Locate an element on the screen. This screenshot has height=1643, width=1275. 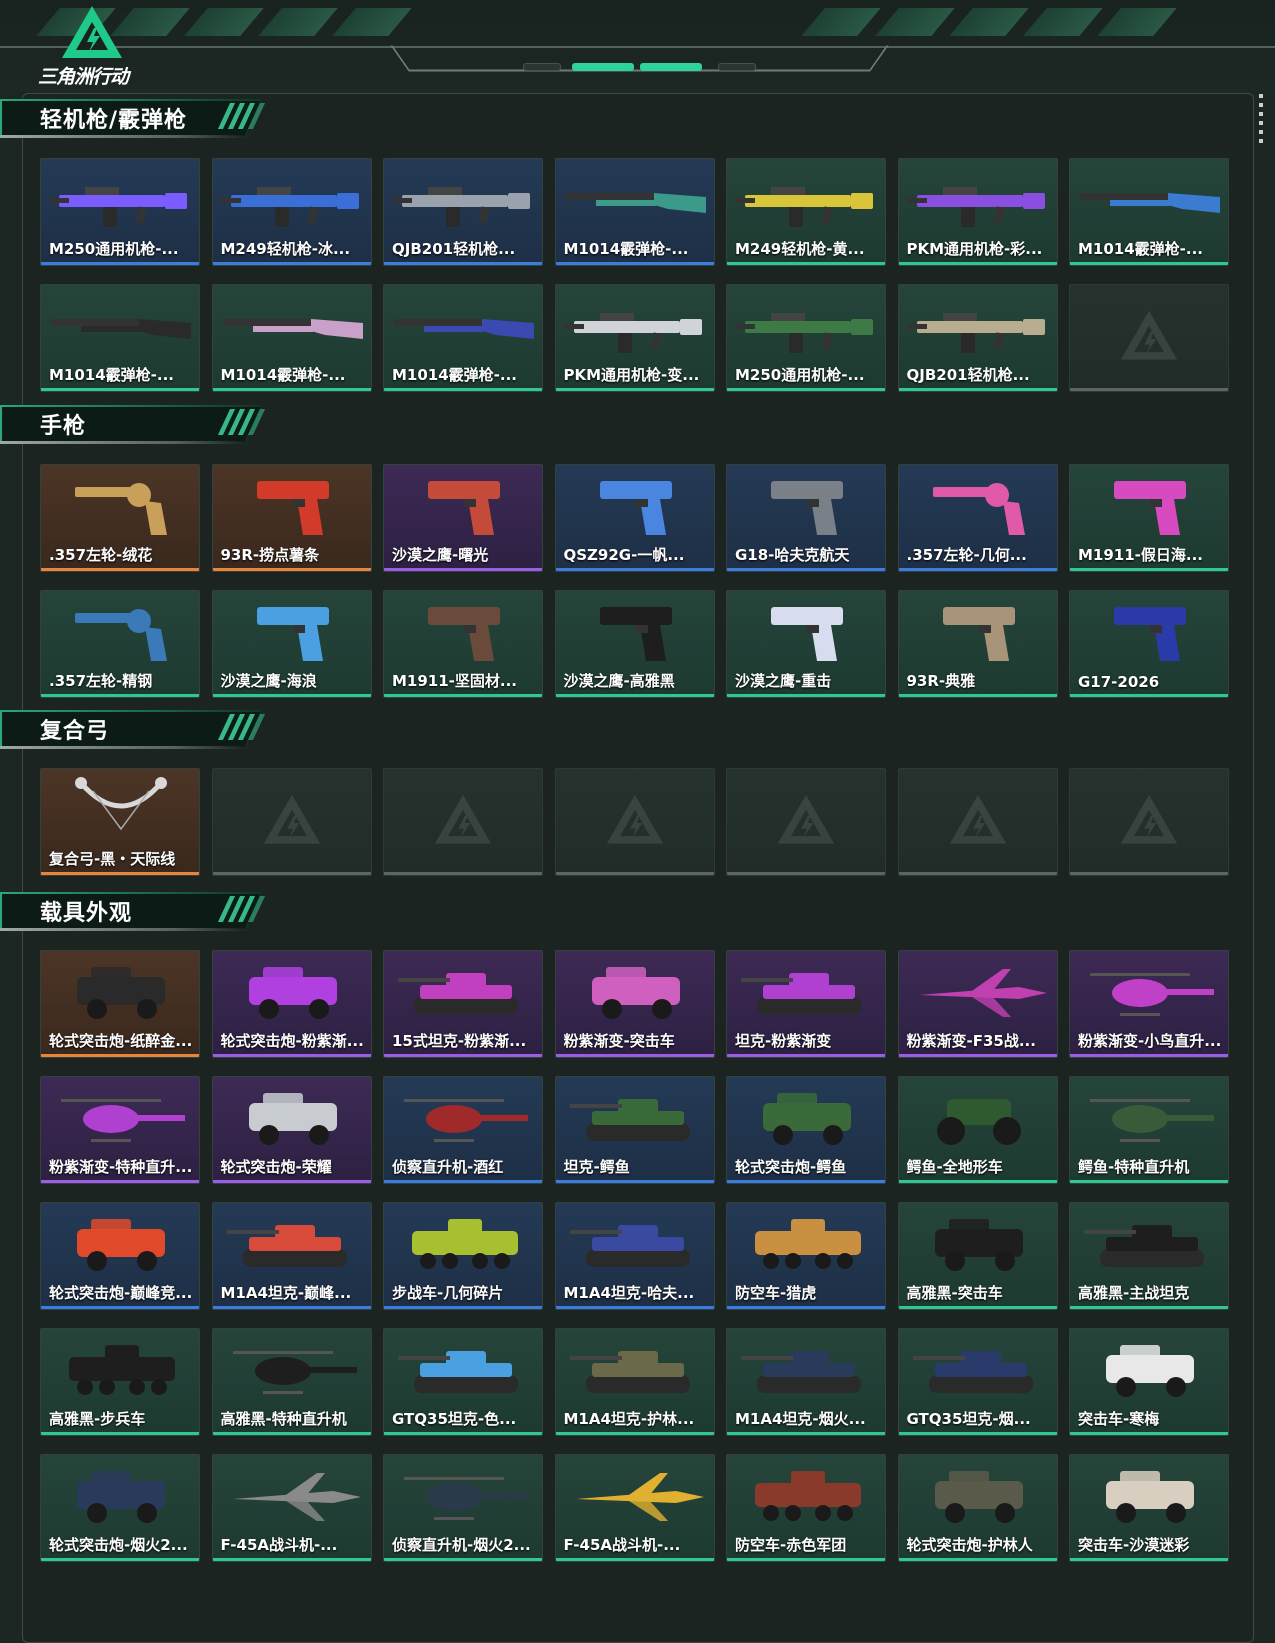
atv-icon is located at coordinates (978, 1118).